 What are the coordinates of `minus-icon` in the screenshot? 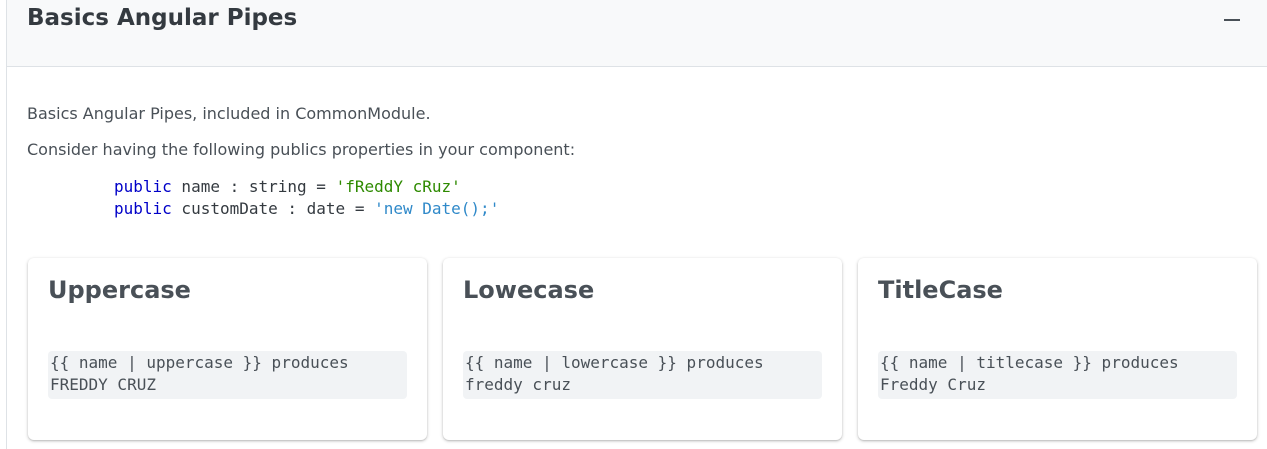 It's located at (1232, 20).